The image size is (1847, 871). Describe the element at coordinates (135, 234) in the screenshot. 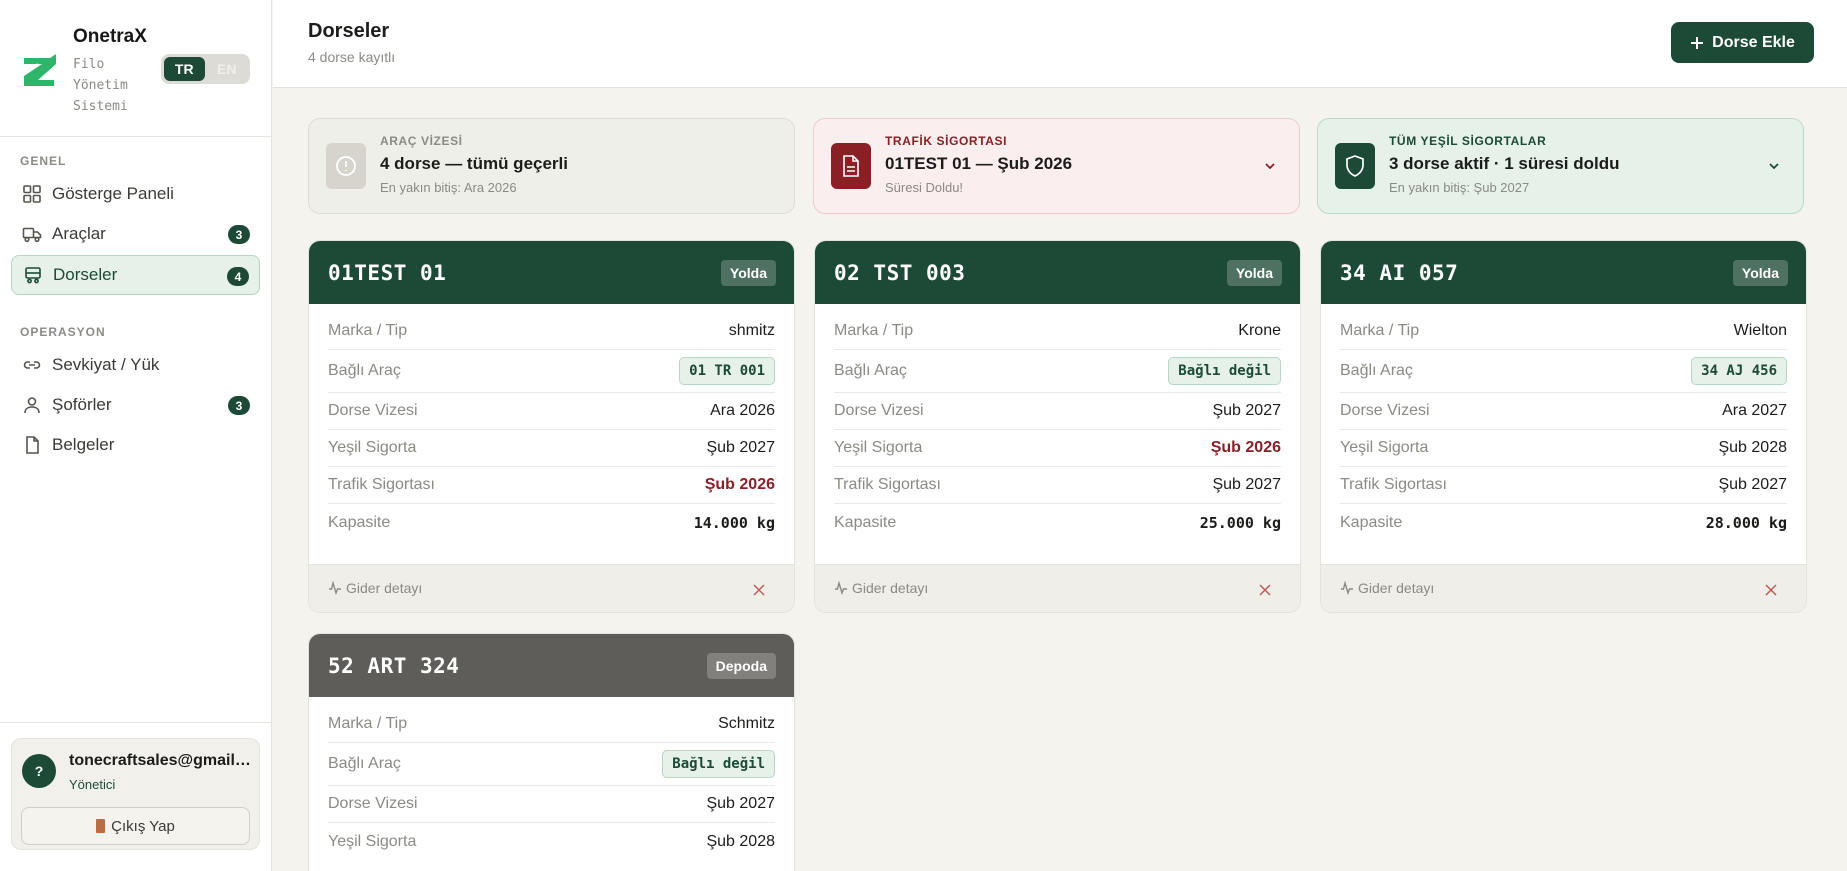

I see `sidebar-item-vehicles: Araçlar 3` at that location.